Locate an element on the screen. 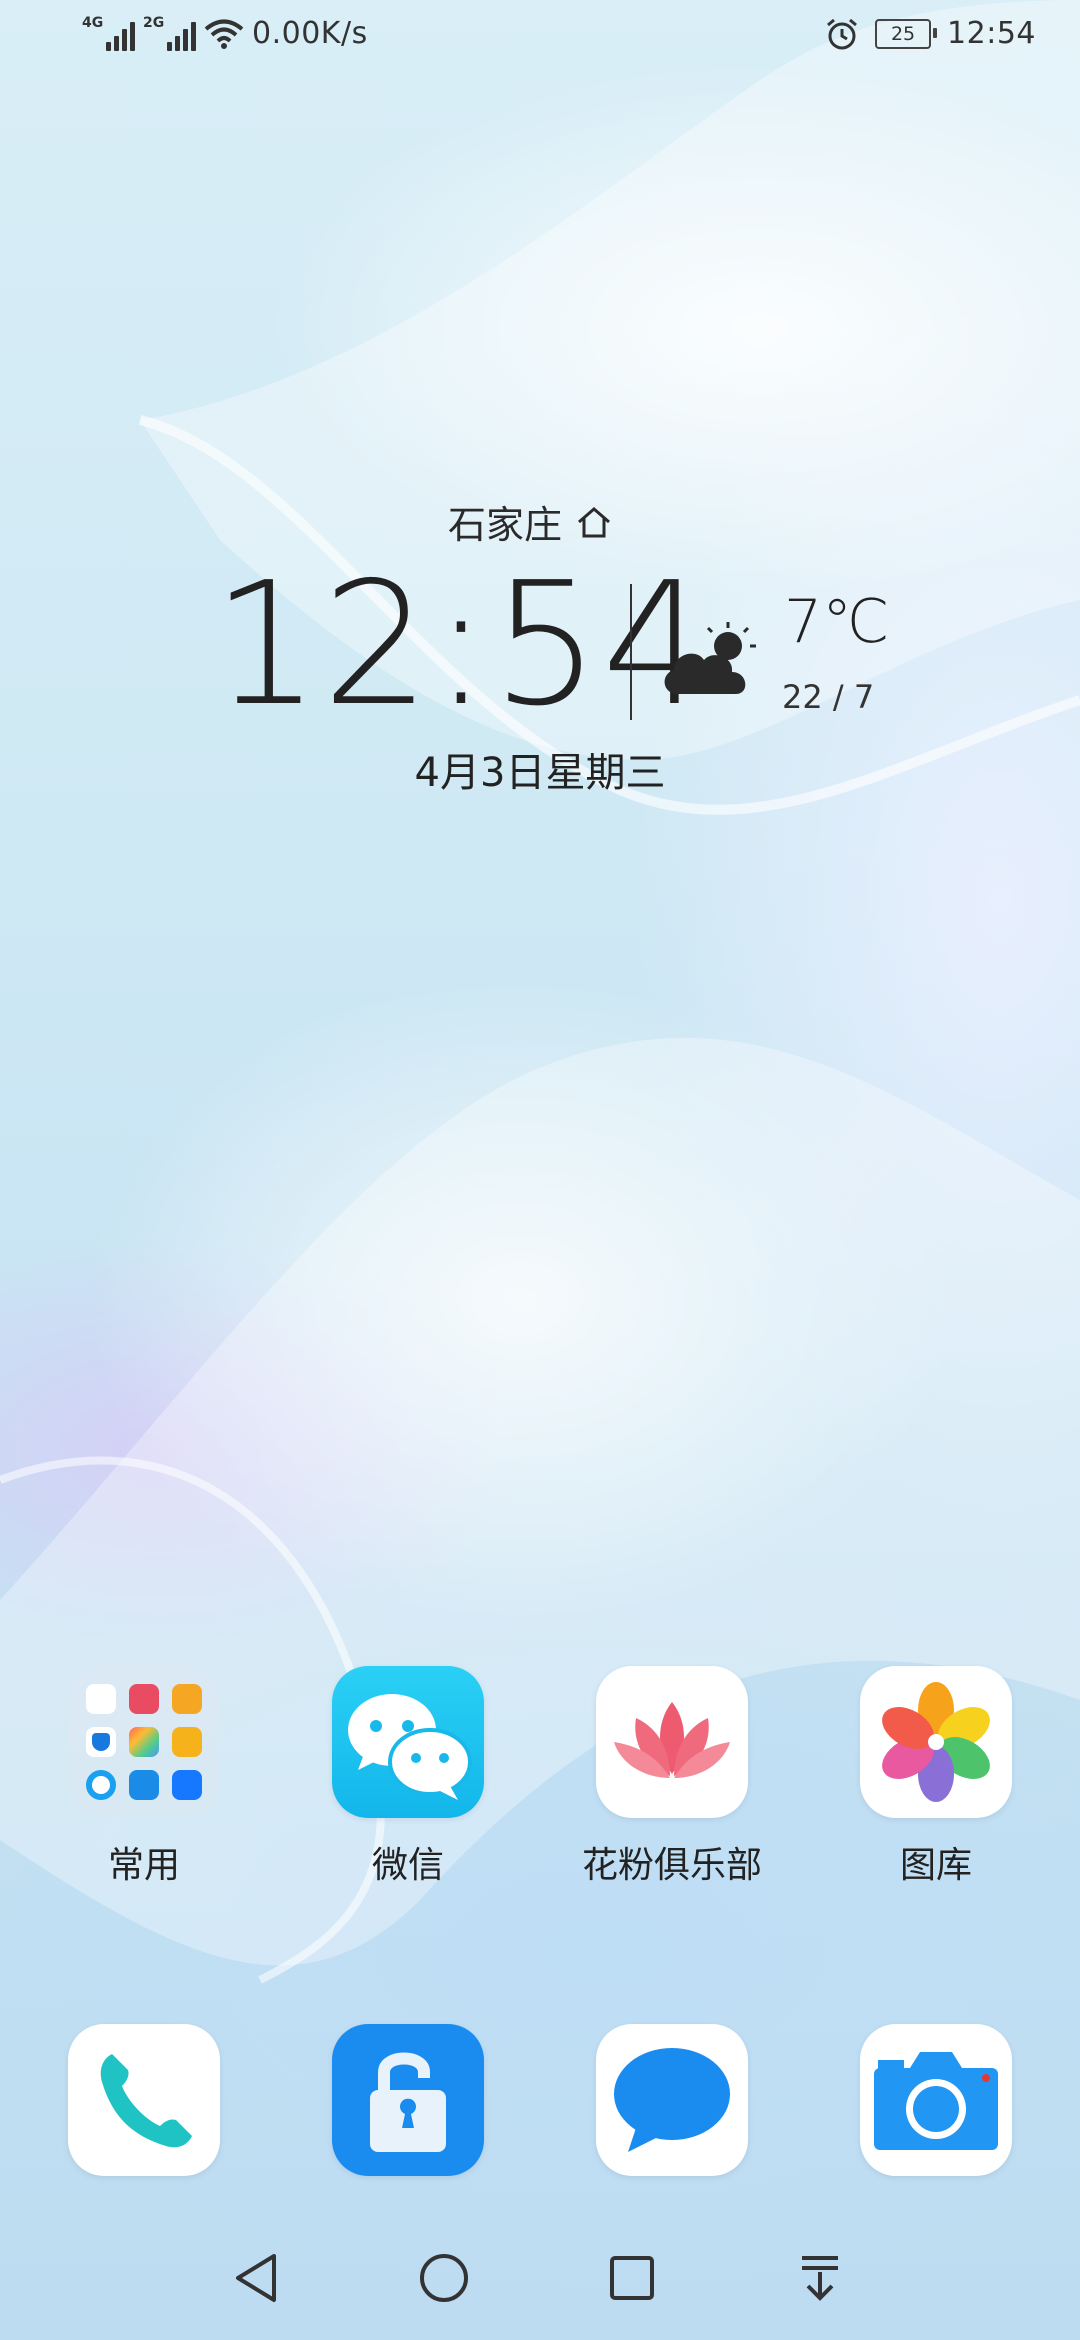 The width and height of the screenshot is (1080, 2340). temperature: 7℃ is located at coordinates (837, 622).